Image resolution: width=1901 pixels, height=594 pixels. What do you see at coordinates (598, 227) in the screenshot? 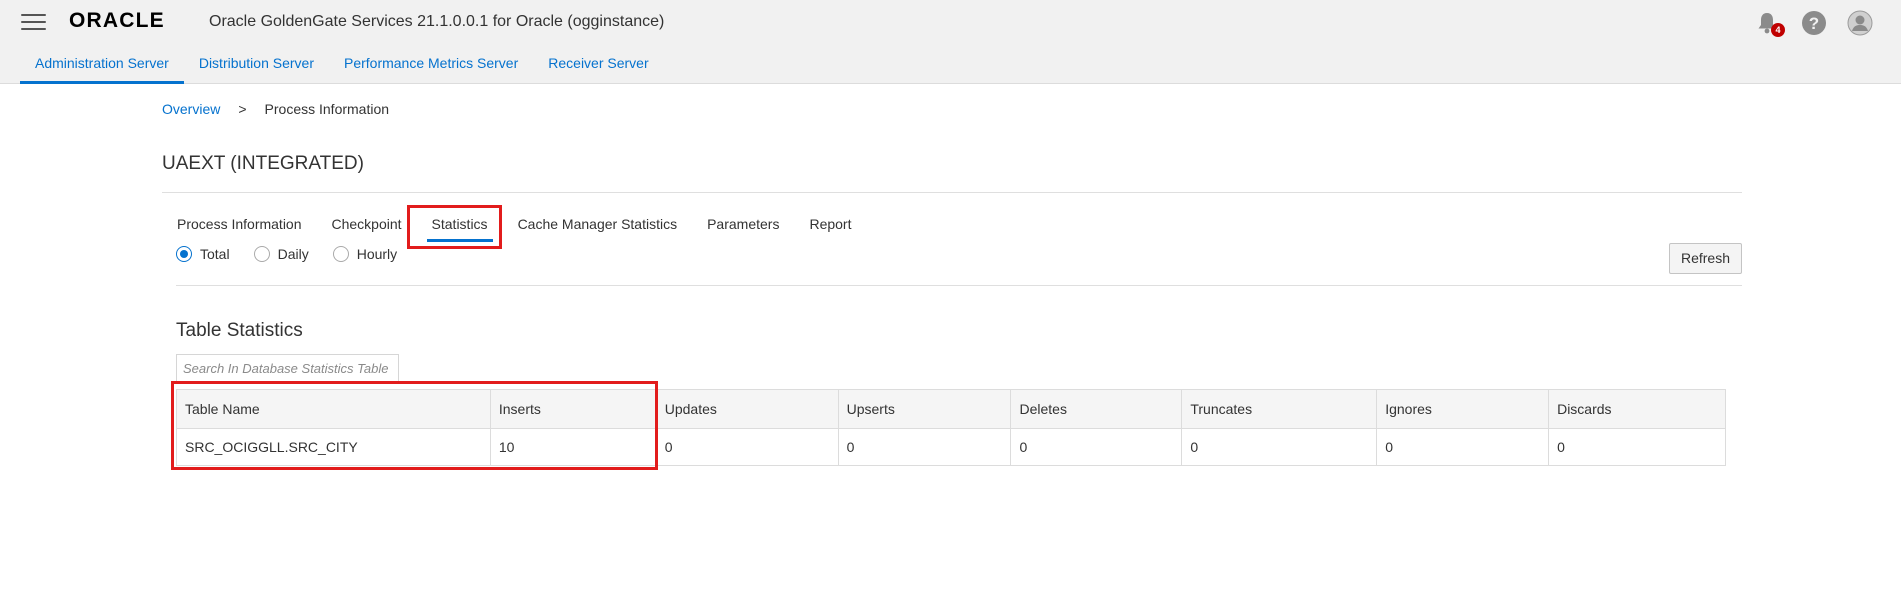
I see `tab-cache-manager-statistics: Cache Manager Statistics` at bounding box center [598, 227].